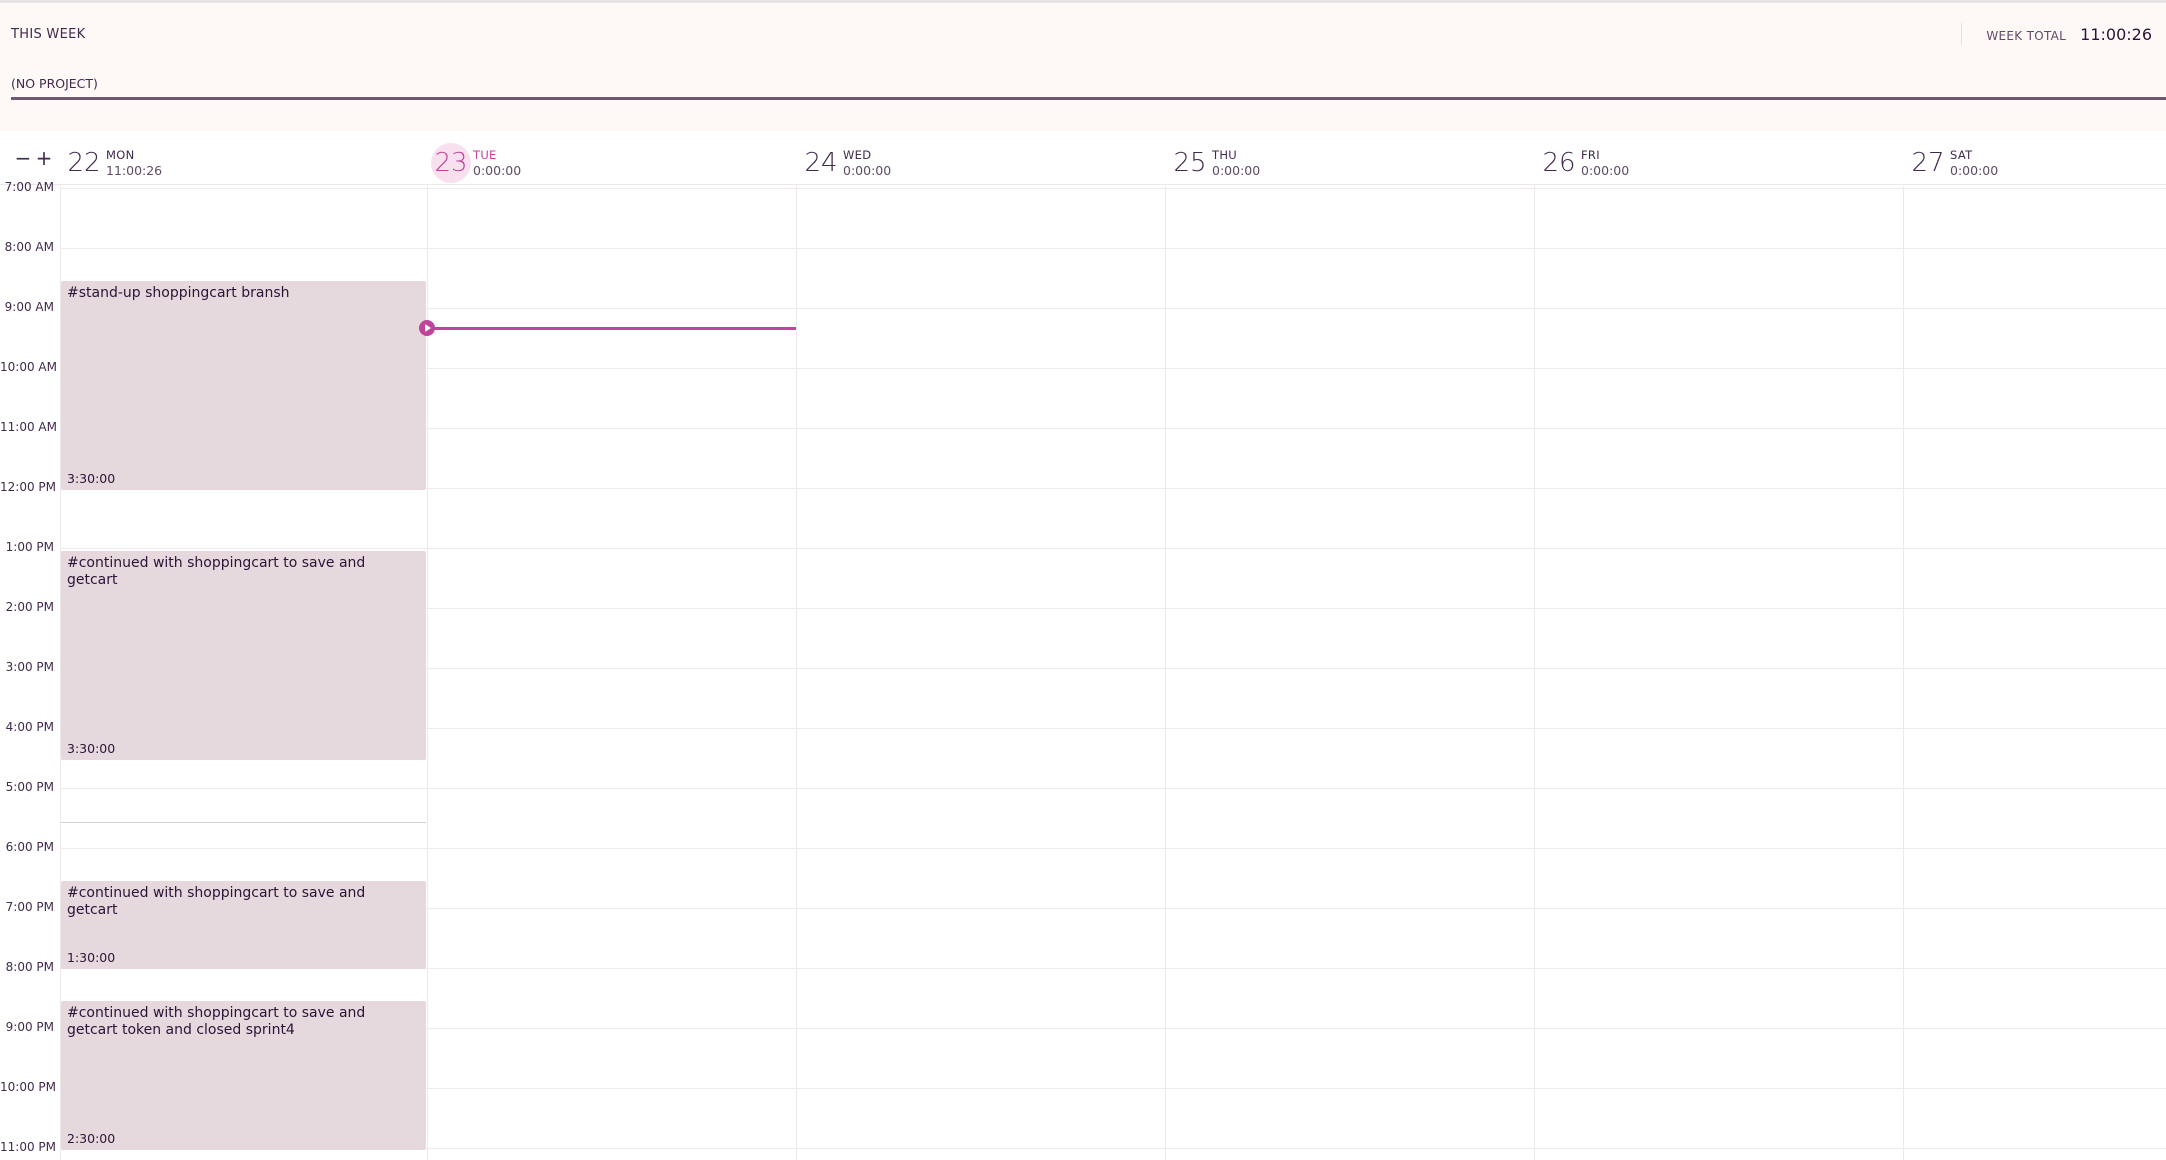 Image resolution: width=2166 pixels, height=1160 pixels. I want to click on project-label: (NO PROJECT), so click(54, 83).